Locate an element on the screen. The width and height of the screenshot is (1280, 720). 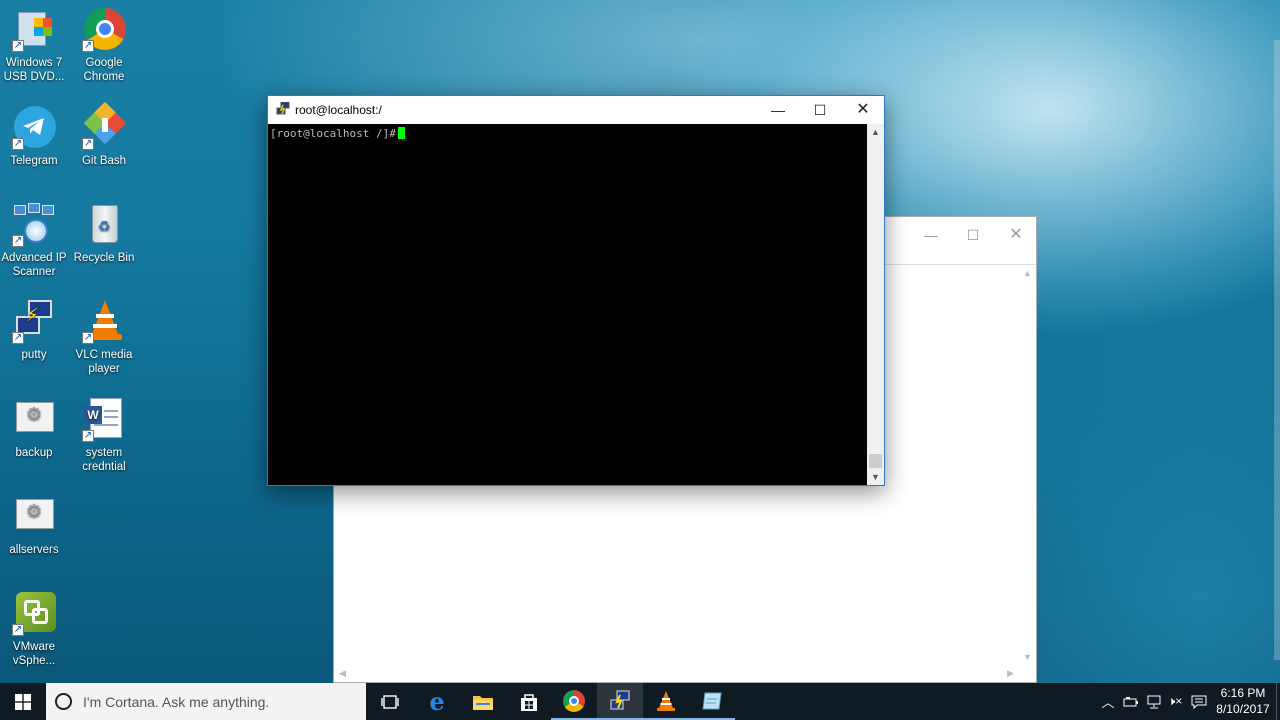
show-desktop-button is located at coordinates (1278, 701).